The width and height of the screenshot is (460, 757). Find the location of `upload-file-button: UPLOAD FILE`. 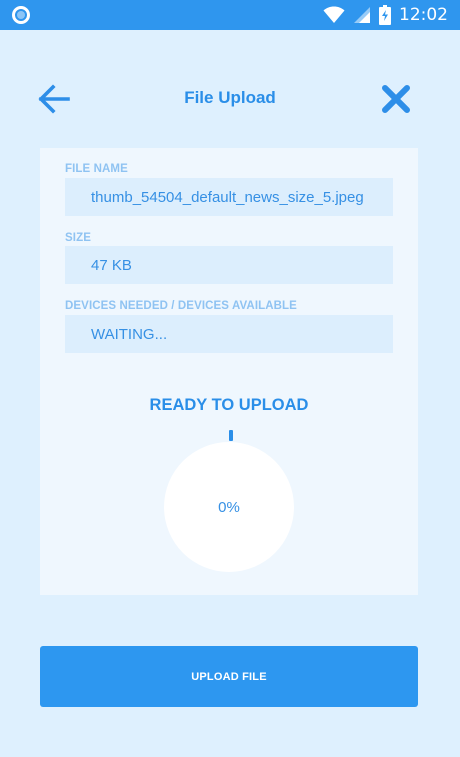

upload-file-button: UPLOAD FILE is located at coordinates (229, 676).